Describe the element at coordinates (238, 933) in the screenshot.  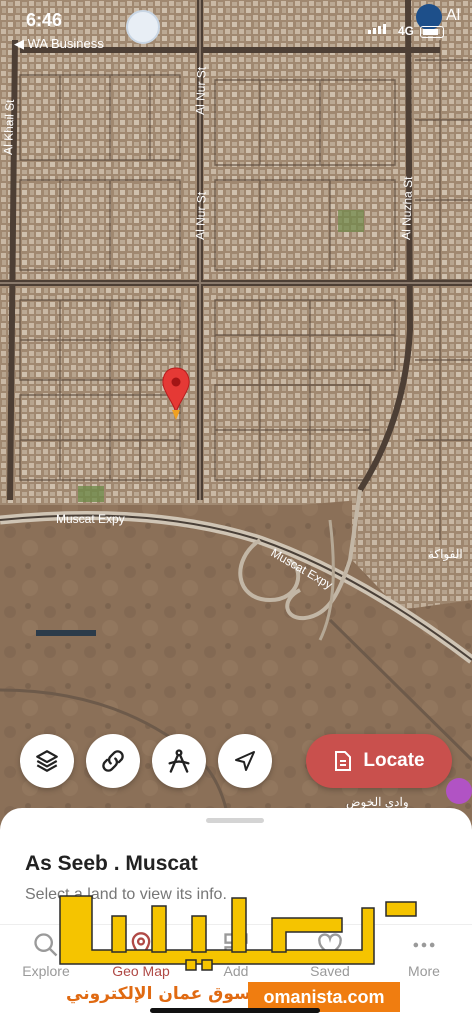
I see `omanista-watermark-logo` at that location.